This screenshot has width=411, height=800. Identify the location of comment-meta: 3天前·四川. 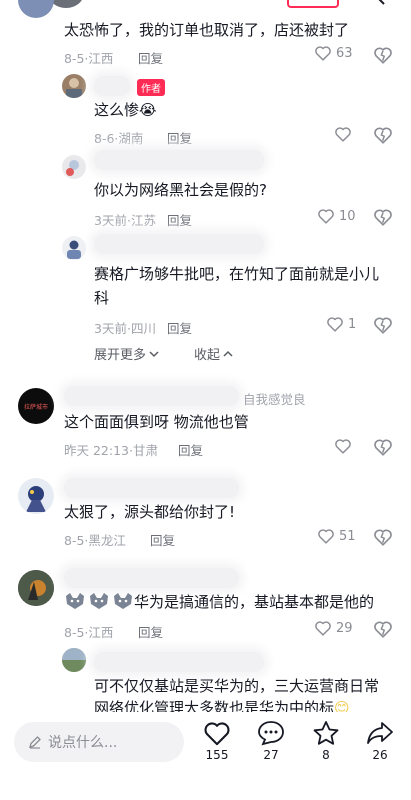
(125, 328).